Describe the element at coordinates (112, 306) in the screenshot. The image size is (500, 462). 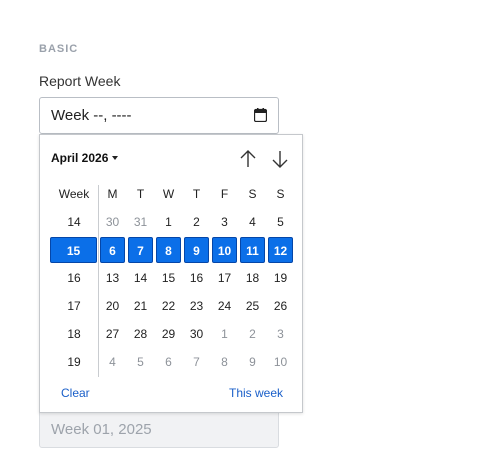
I see `day-cell: 20` at that location.